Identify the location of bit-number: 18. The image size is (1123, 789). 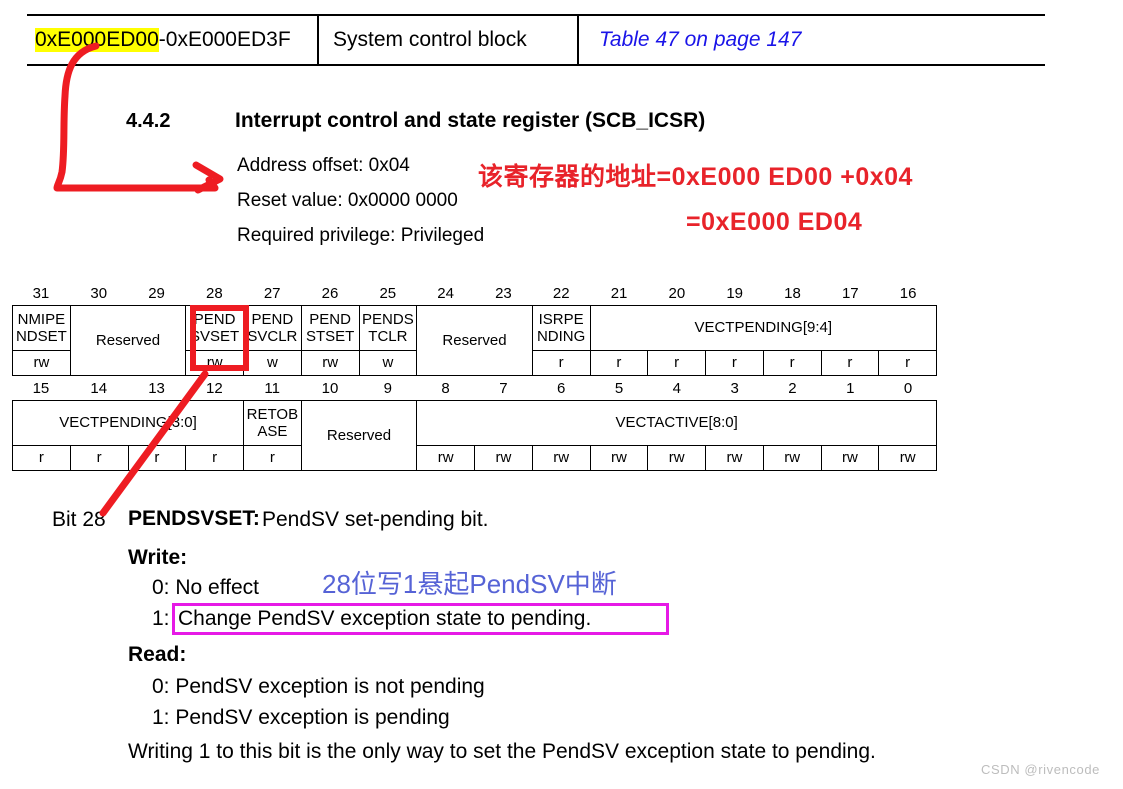
(792, 293).